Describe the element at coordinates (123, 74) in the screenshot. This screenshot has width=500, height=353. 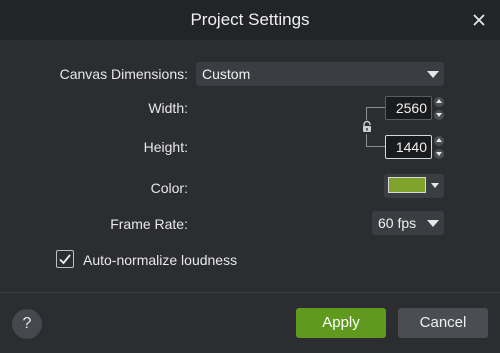
I see `canvas-dimensions-label: Canvas Dimensions:` at that location.